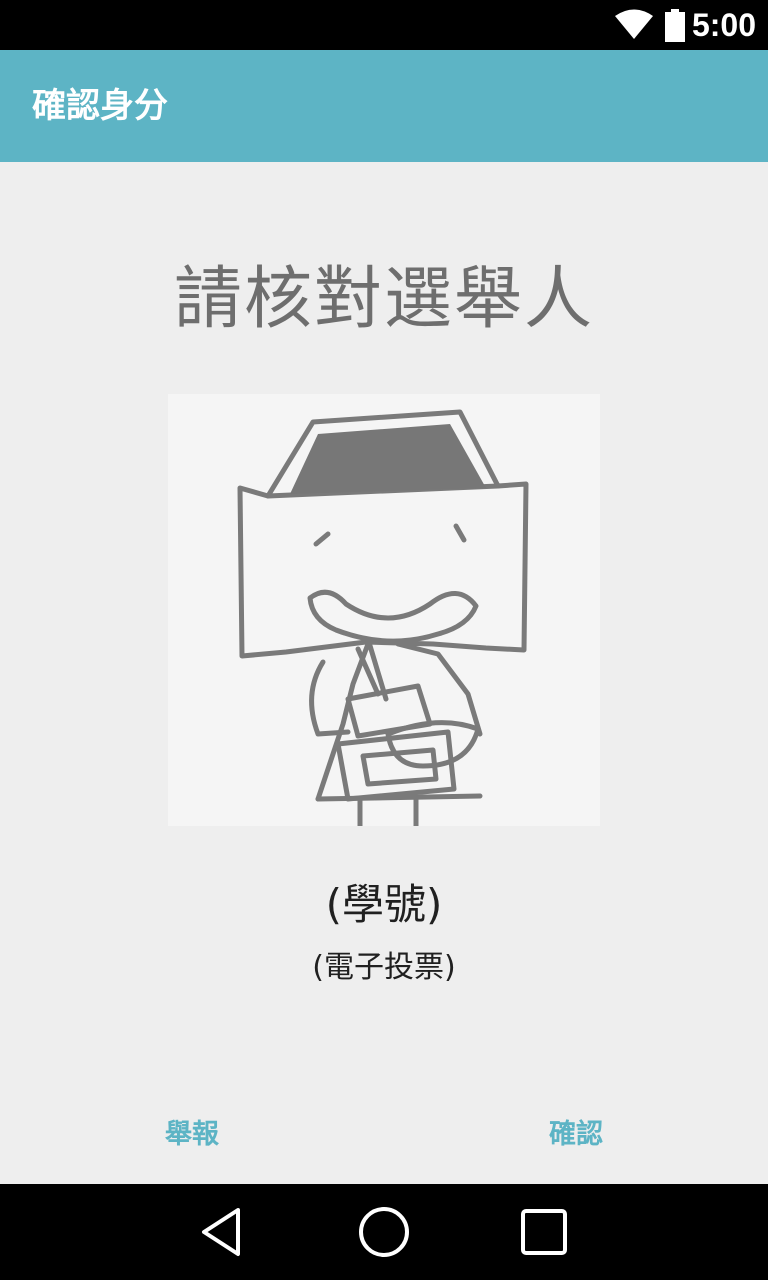 The image size is (768, 1280). I want to click on wifi-icon, so click(634, 27).